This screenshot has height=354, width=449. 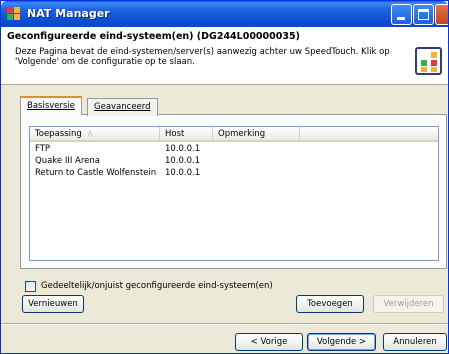 I want to click on remove-button-label: Verwijderen, so click(x=408, y=304).